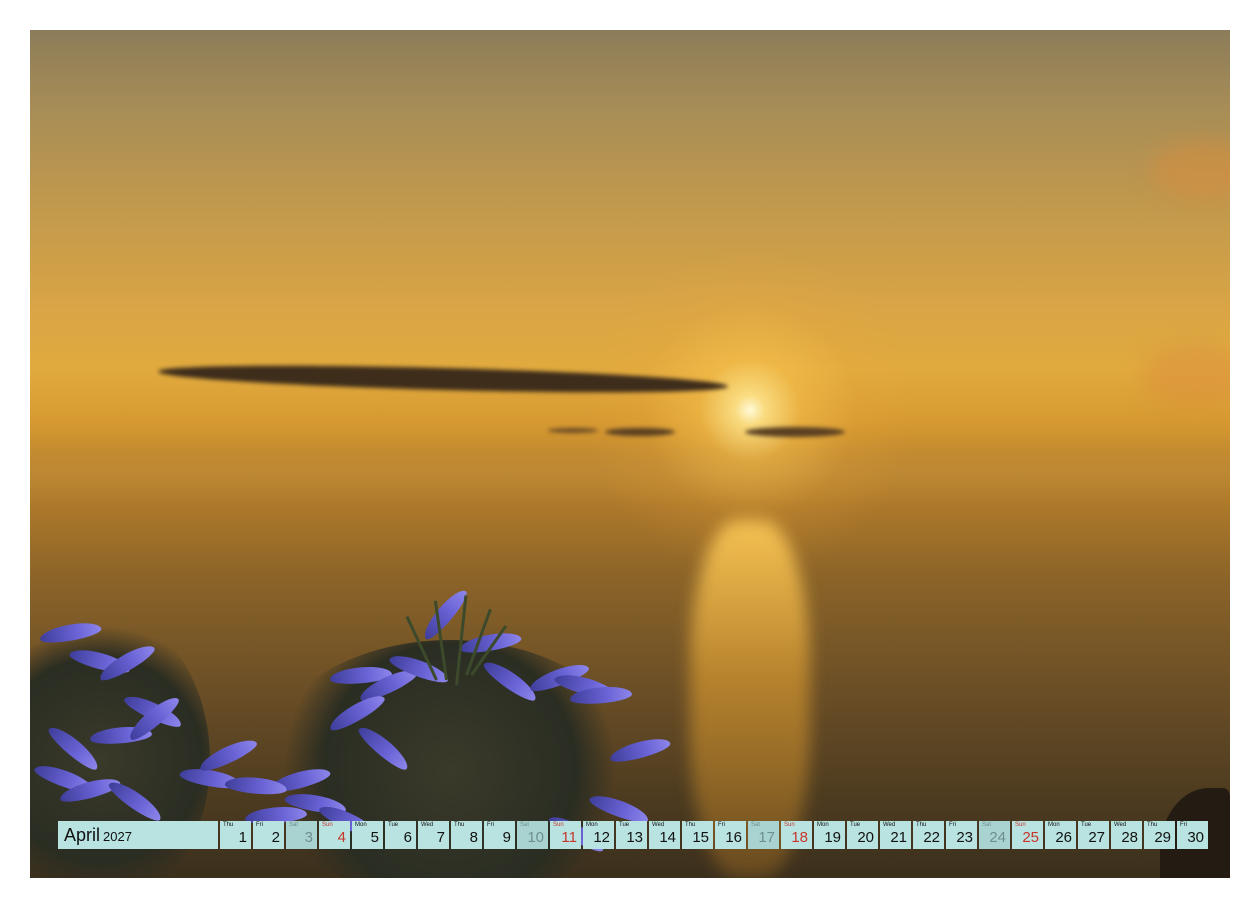 This screenshot has width=1260, height=908. What do you see at coordinates (865, 837) in the screenshot?
I see `day-number: 20` at bounding box center [865, 837].